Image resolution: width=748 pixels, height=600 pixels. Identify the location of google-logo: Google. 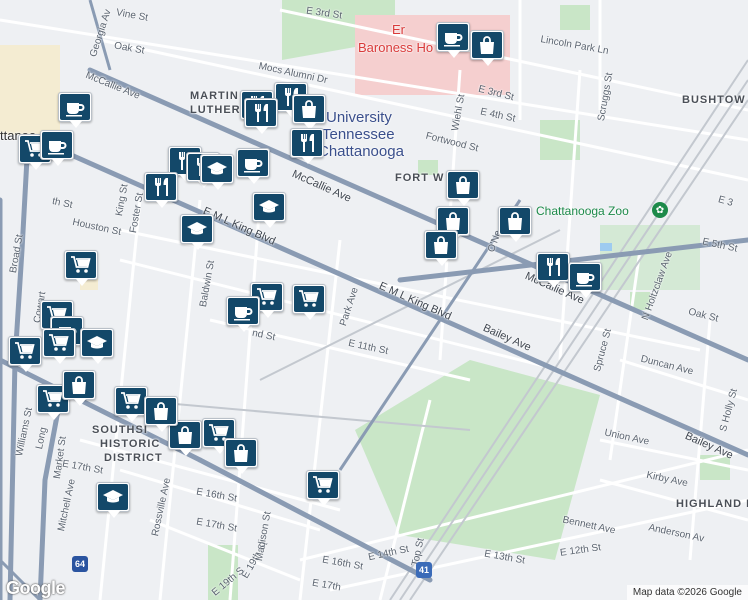
(36, 588).